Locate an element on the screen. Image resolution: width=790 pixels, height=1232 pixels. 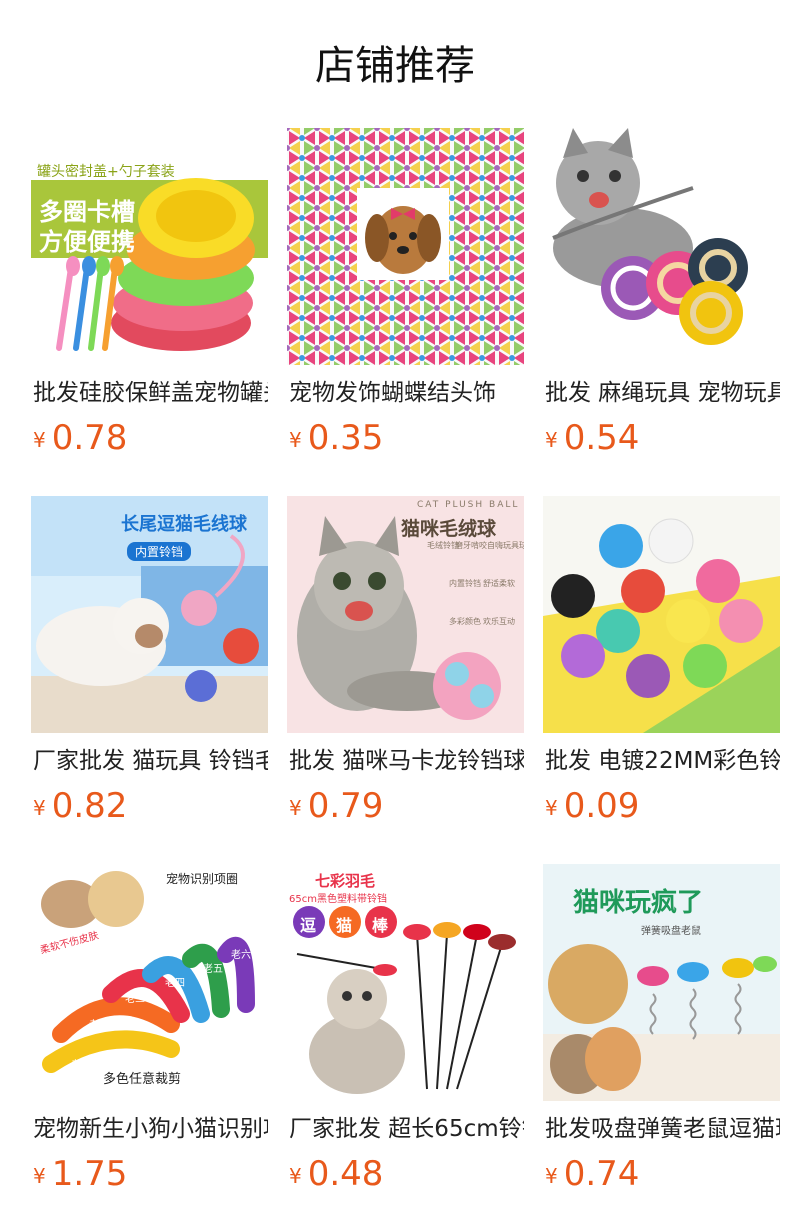
product-image-caption: 多色任意裁剪 is located at coordinates (142, 1079).